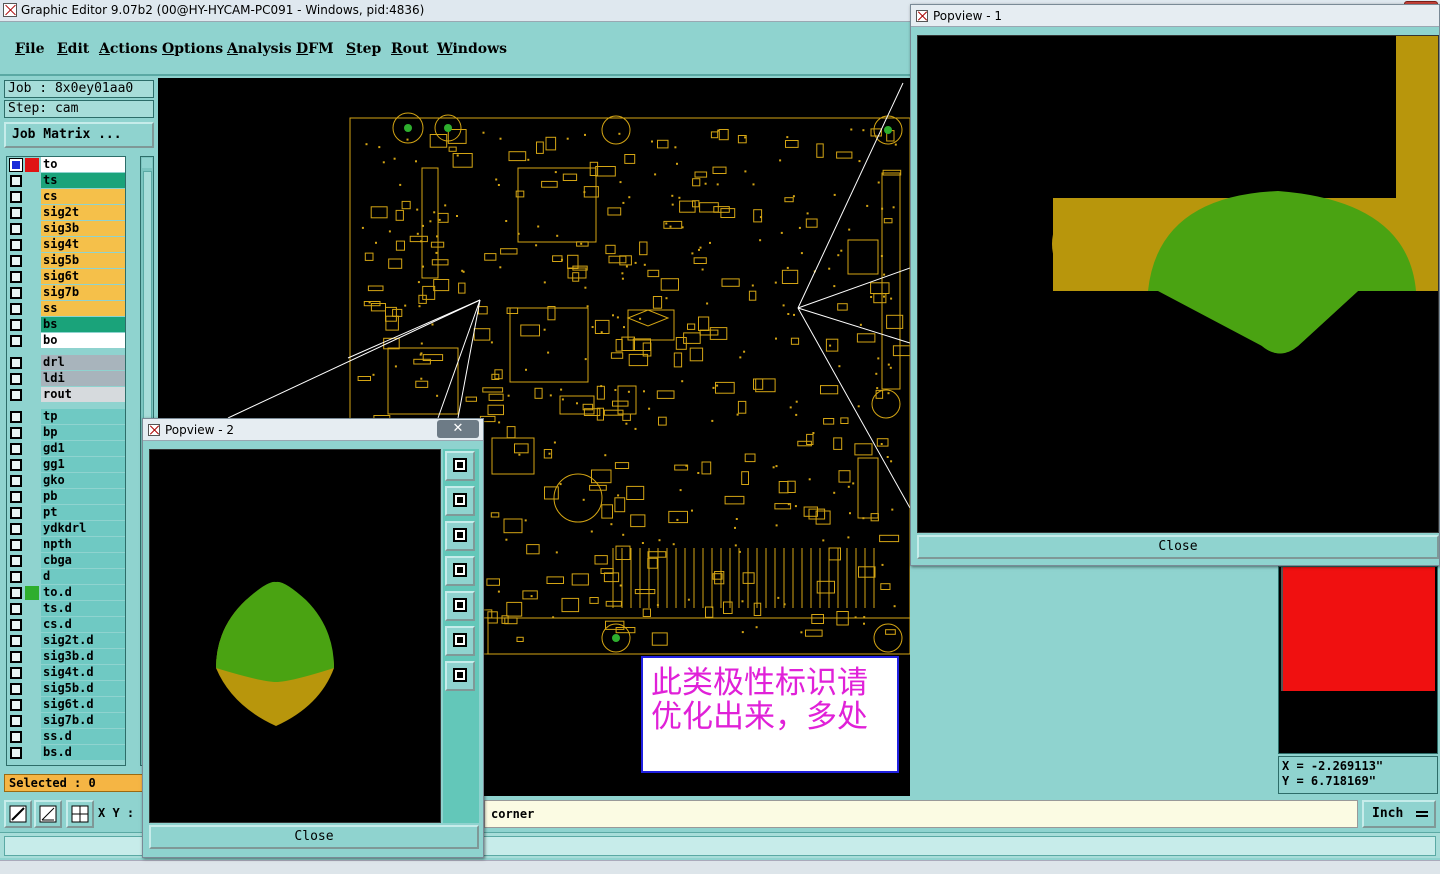 The height and width of the screenshot is (874, 1440). I want to click on layer-name: sig7b.d, so click(83, 720).